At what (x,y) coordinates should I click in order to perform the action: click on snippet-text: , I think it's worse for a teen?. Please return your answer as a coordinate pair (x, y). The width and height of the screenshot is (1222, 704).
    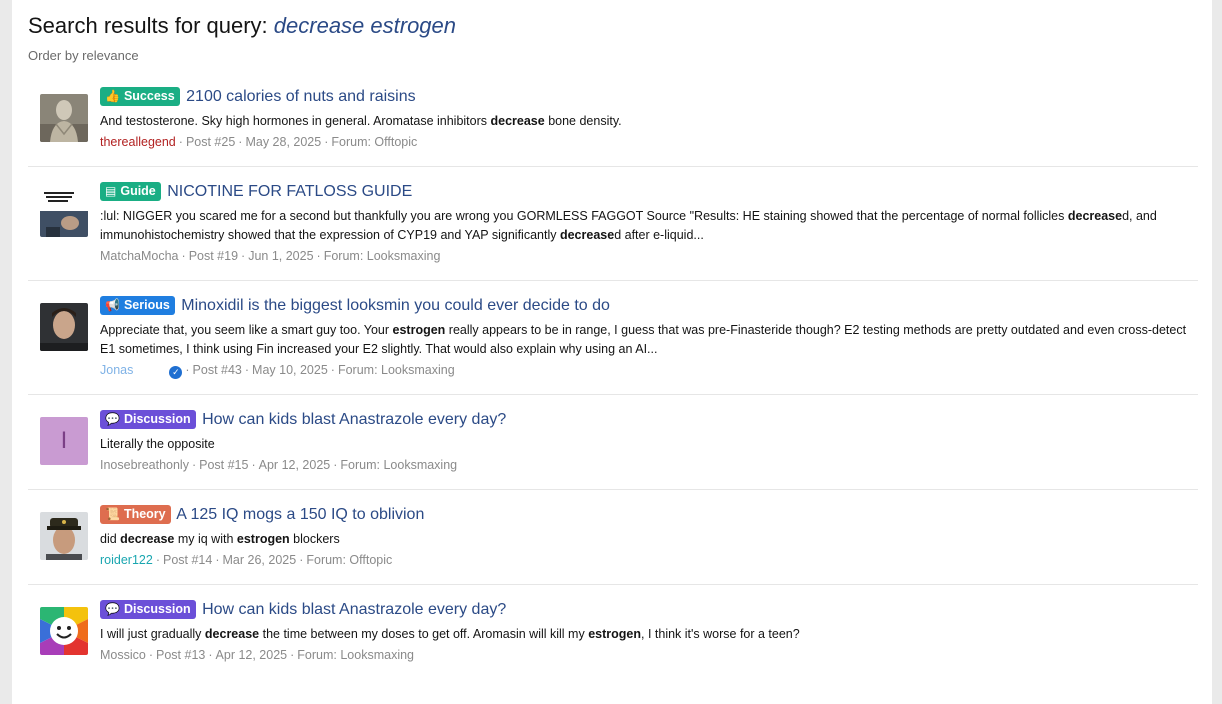
    Looking at the image, I should click on (720, 634).